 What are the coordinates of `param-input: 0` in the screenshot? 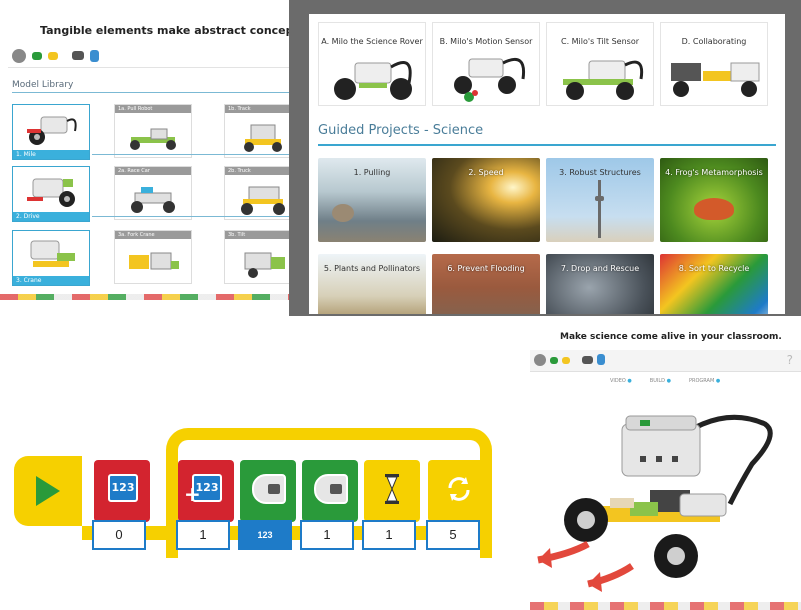 It's located at (119, 535).